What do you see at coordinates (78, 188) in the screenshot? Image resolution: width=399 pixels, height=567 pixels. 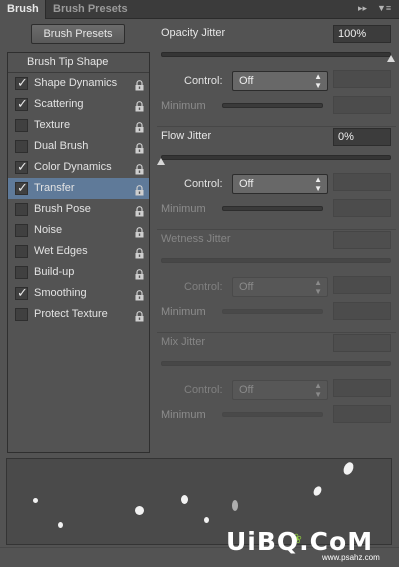 I see `list-item-transfer: ✓ Transfer` at bounding box center [78, 188].